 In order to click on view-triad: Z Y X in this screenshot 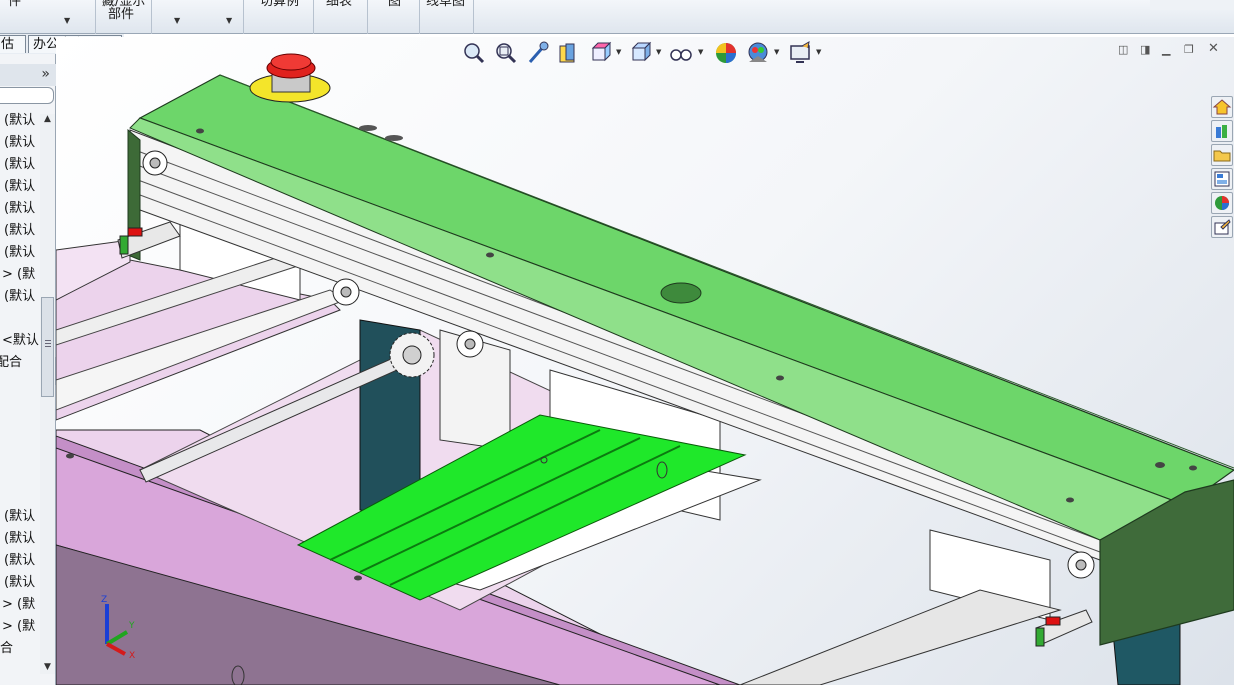, I will do `click(118, 628)`.